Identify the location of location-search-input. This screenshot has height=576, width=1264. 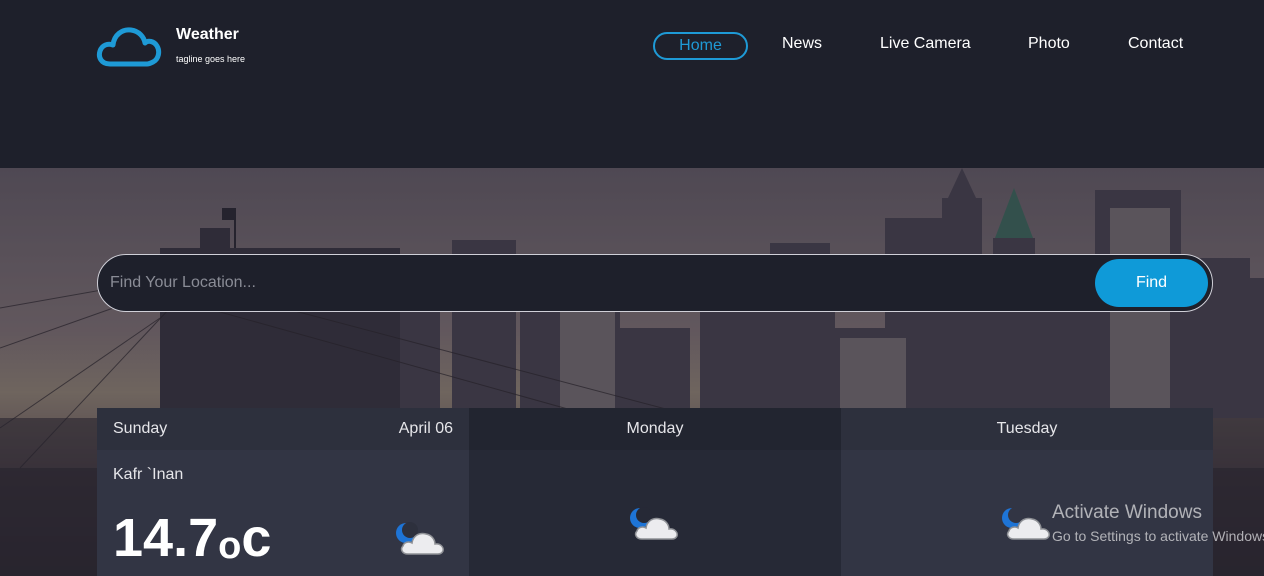
(590, 283).